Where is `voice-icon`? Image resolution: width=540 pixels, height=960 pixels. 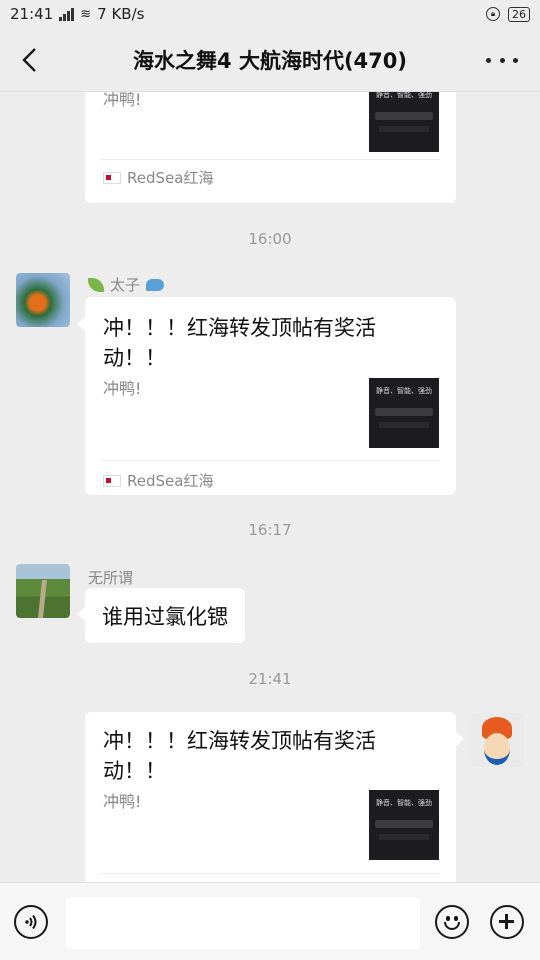 voice-icon is located at coordinates (31, 922).